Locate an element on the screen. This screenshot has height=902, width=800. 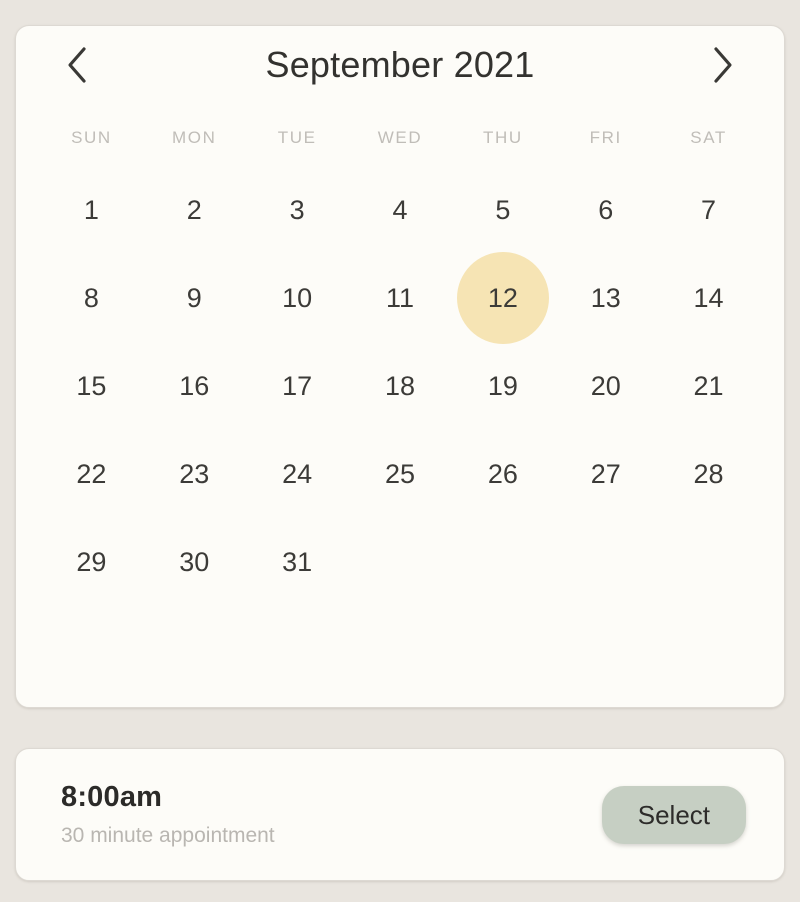
day-cell: 25 is located at coordinates (400, 474).